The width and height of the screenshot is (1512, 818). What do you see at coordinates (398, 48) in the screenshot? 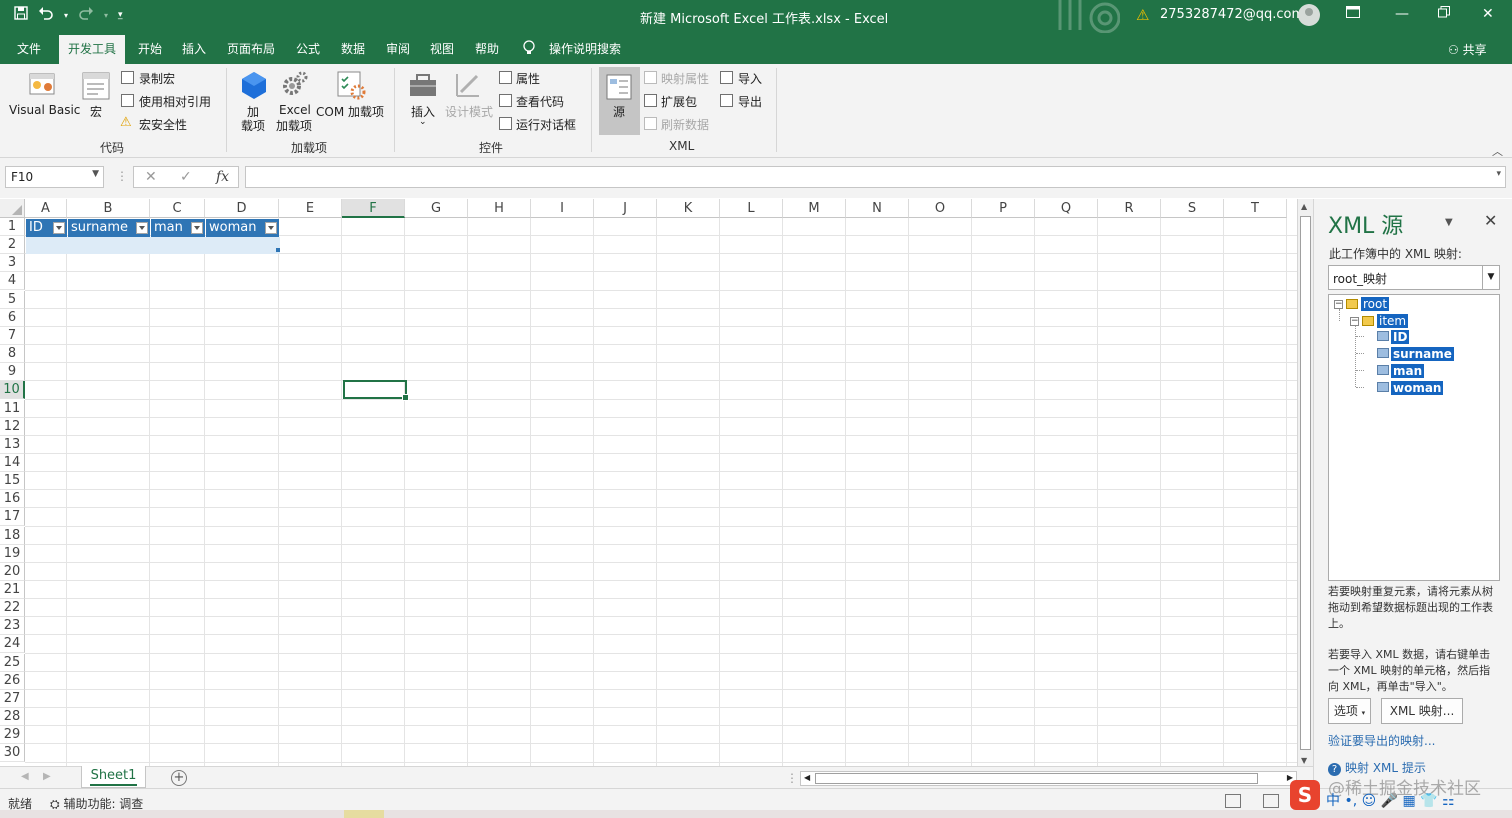
I see `tab-review: 审阅` at bounding box center [398, 48].